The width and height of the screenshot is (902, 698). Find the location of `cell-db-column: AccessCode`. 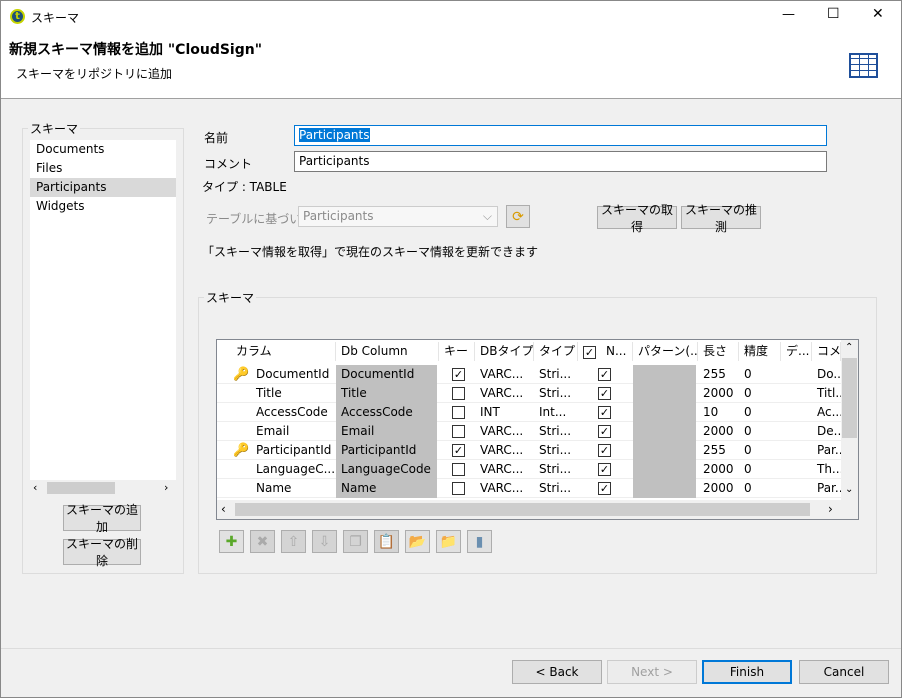

cell-db-column: AccessCode is located at coordinates (386, 412).